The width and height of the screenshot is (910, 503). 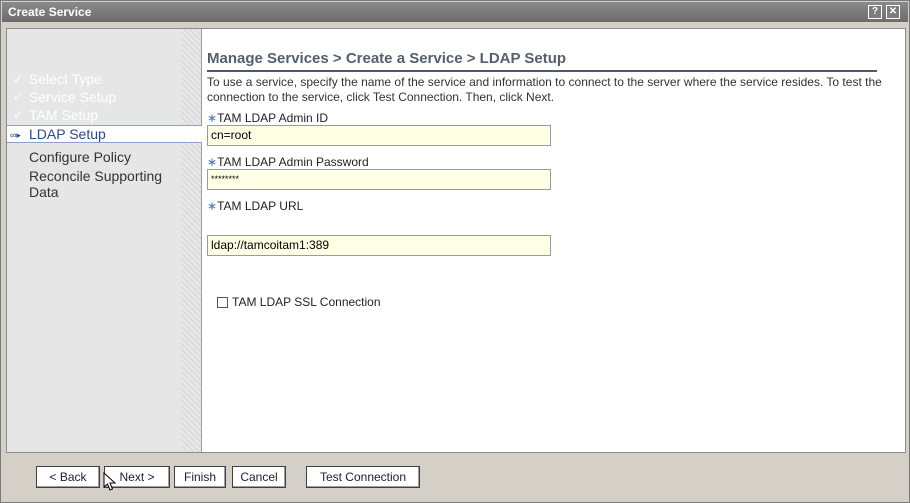 What do you see at coordinates (15, 135) in the screenshot?
I see `current-step-arrow-icon: ∞▸` at bounding box center [15, 135].